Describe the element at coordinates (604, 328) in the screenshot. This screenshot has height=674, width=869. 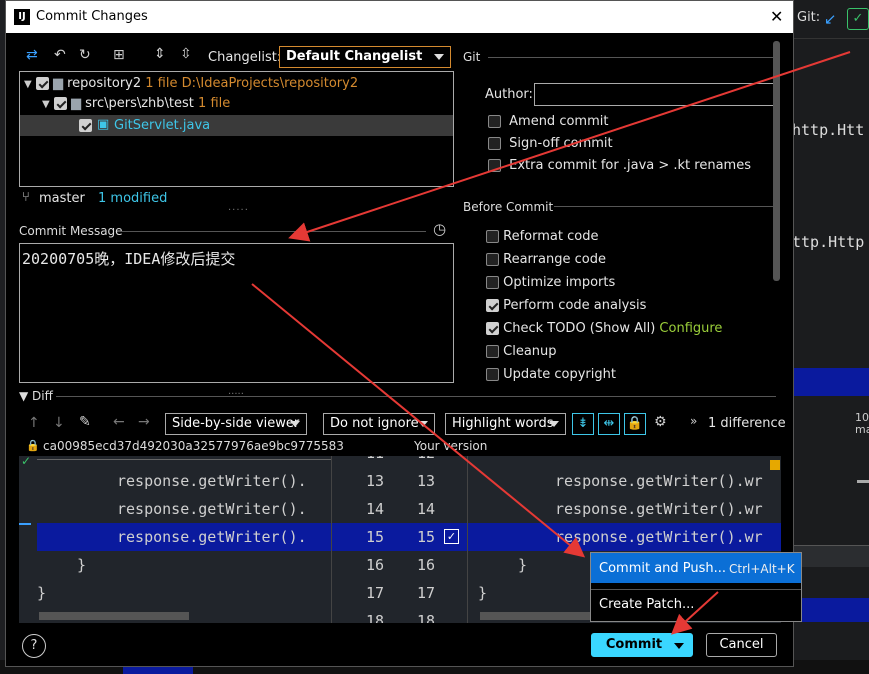
I see `before-commit-option: Check TODO (Show All) Configure` at that location.